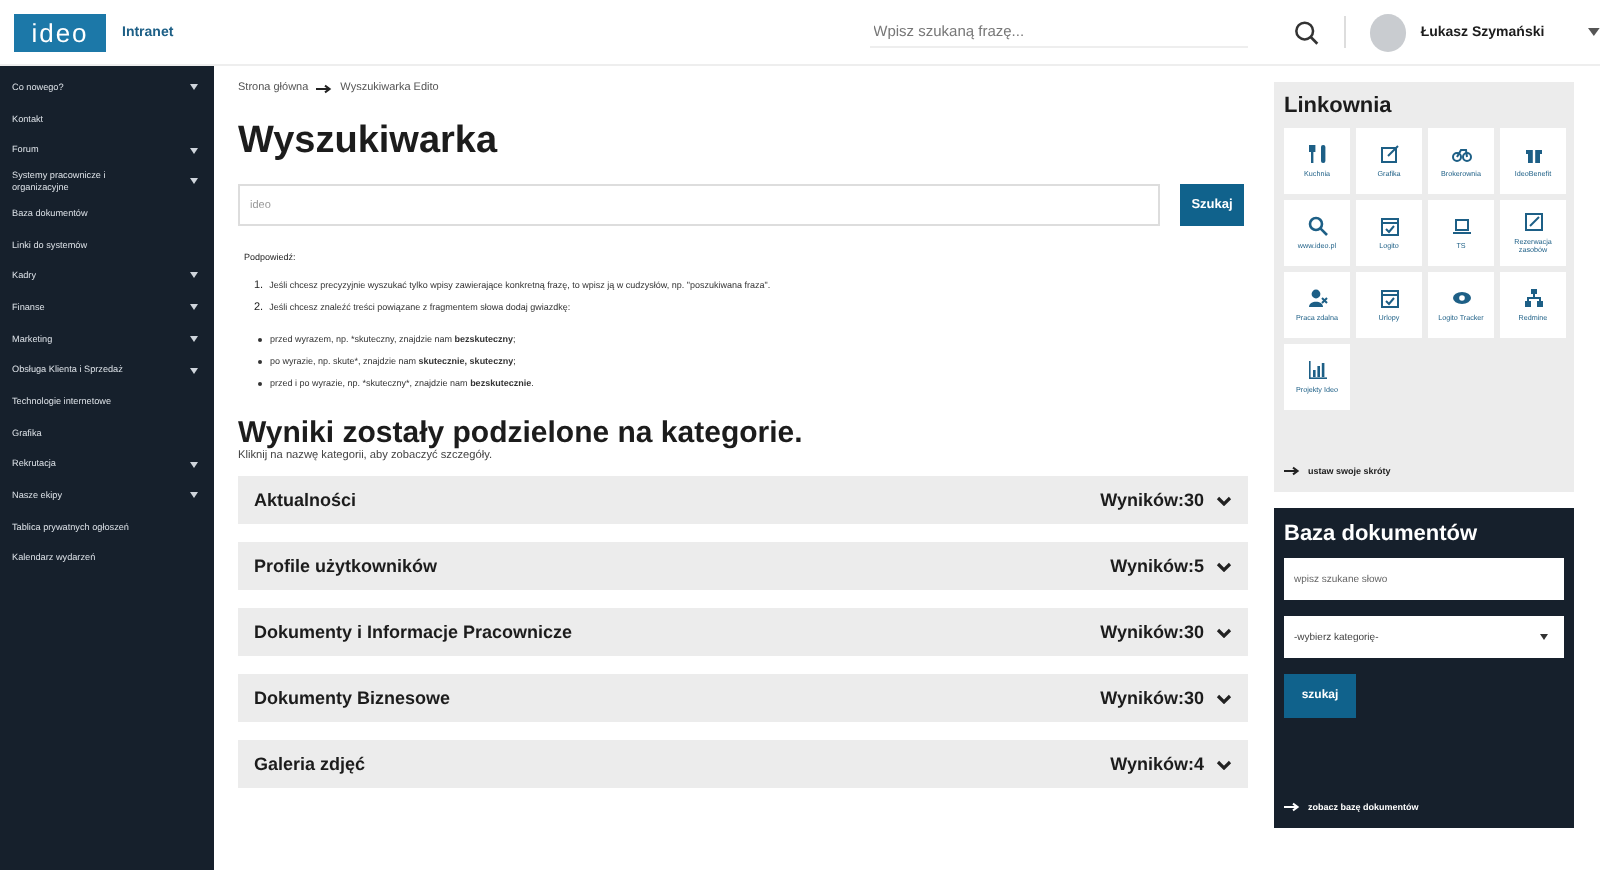  Describe the element at coordinates (1317, 153) in the screenshot. I see `cutlery-icon` at that location.